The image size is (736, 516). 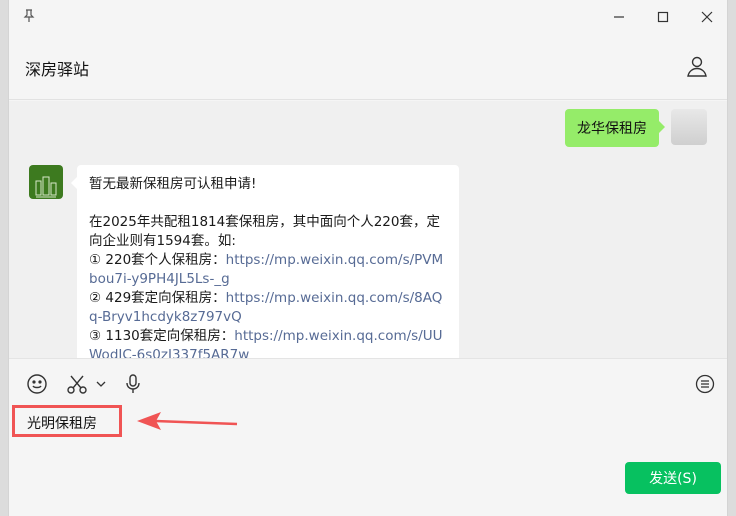 What do you see at coordinates (133, 384) in the screenshot?
I see `microphone-icon` at bounding box center [133, 384].